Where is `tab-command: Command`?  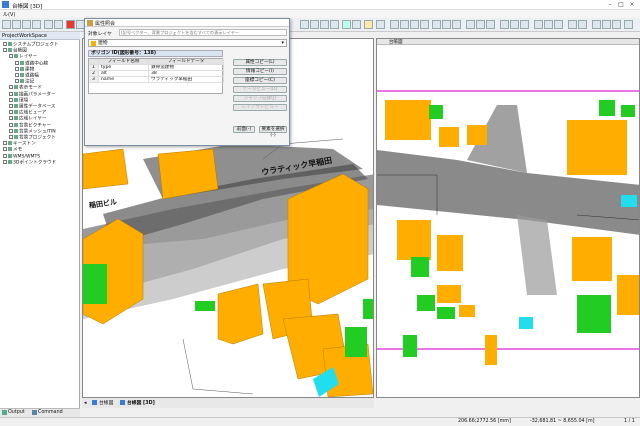 tab-command: Command is located at coordinates (50, 412).